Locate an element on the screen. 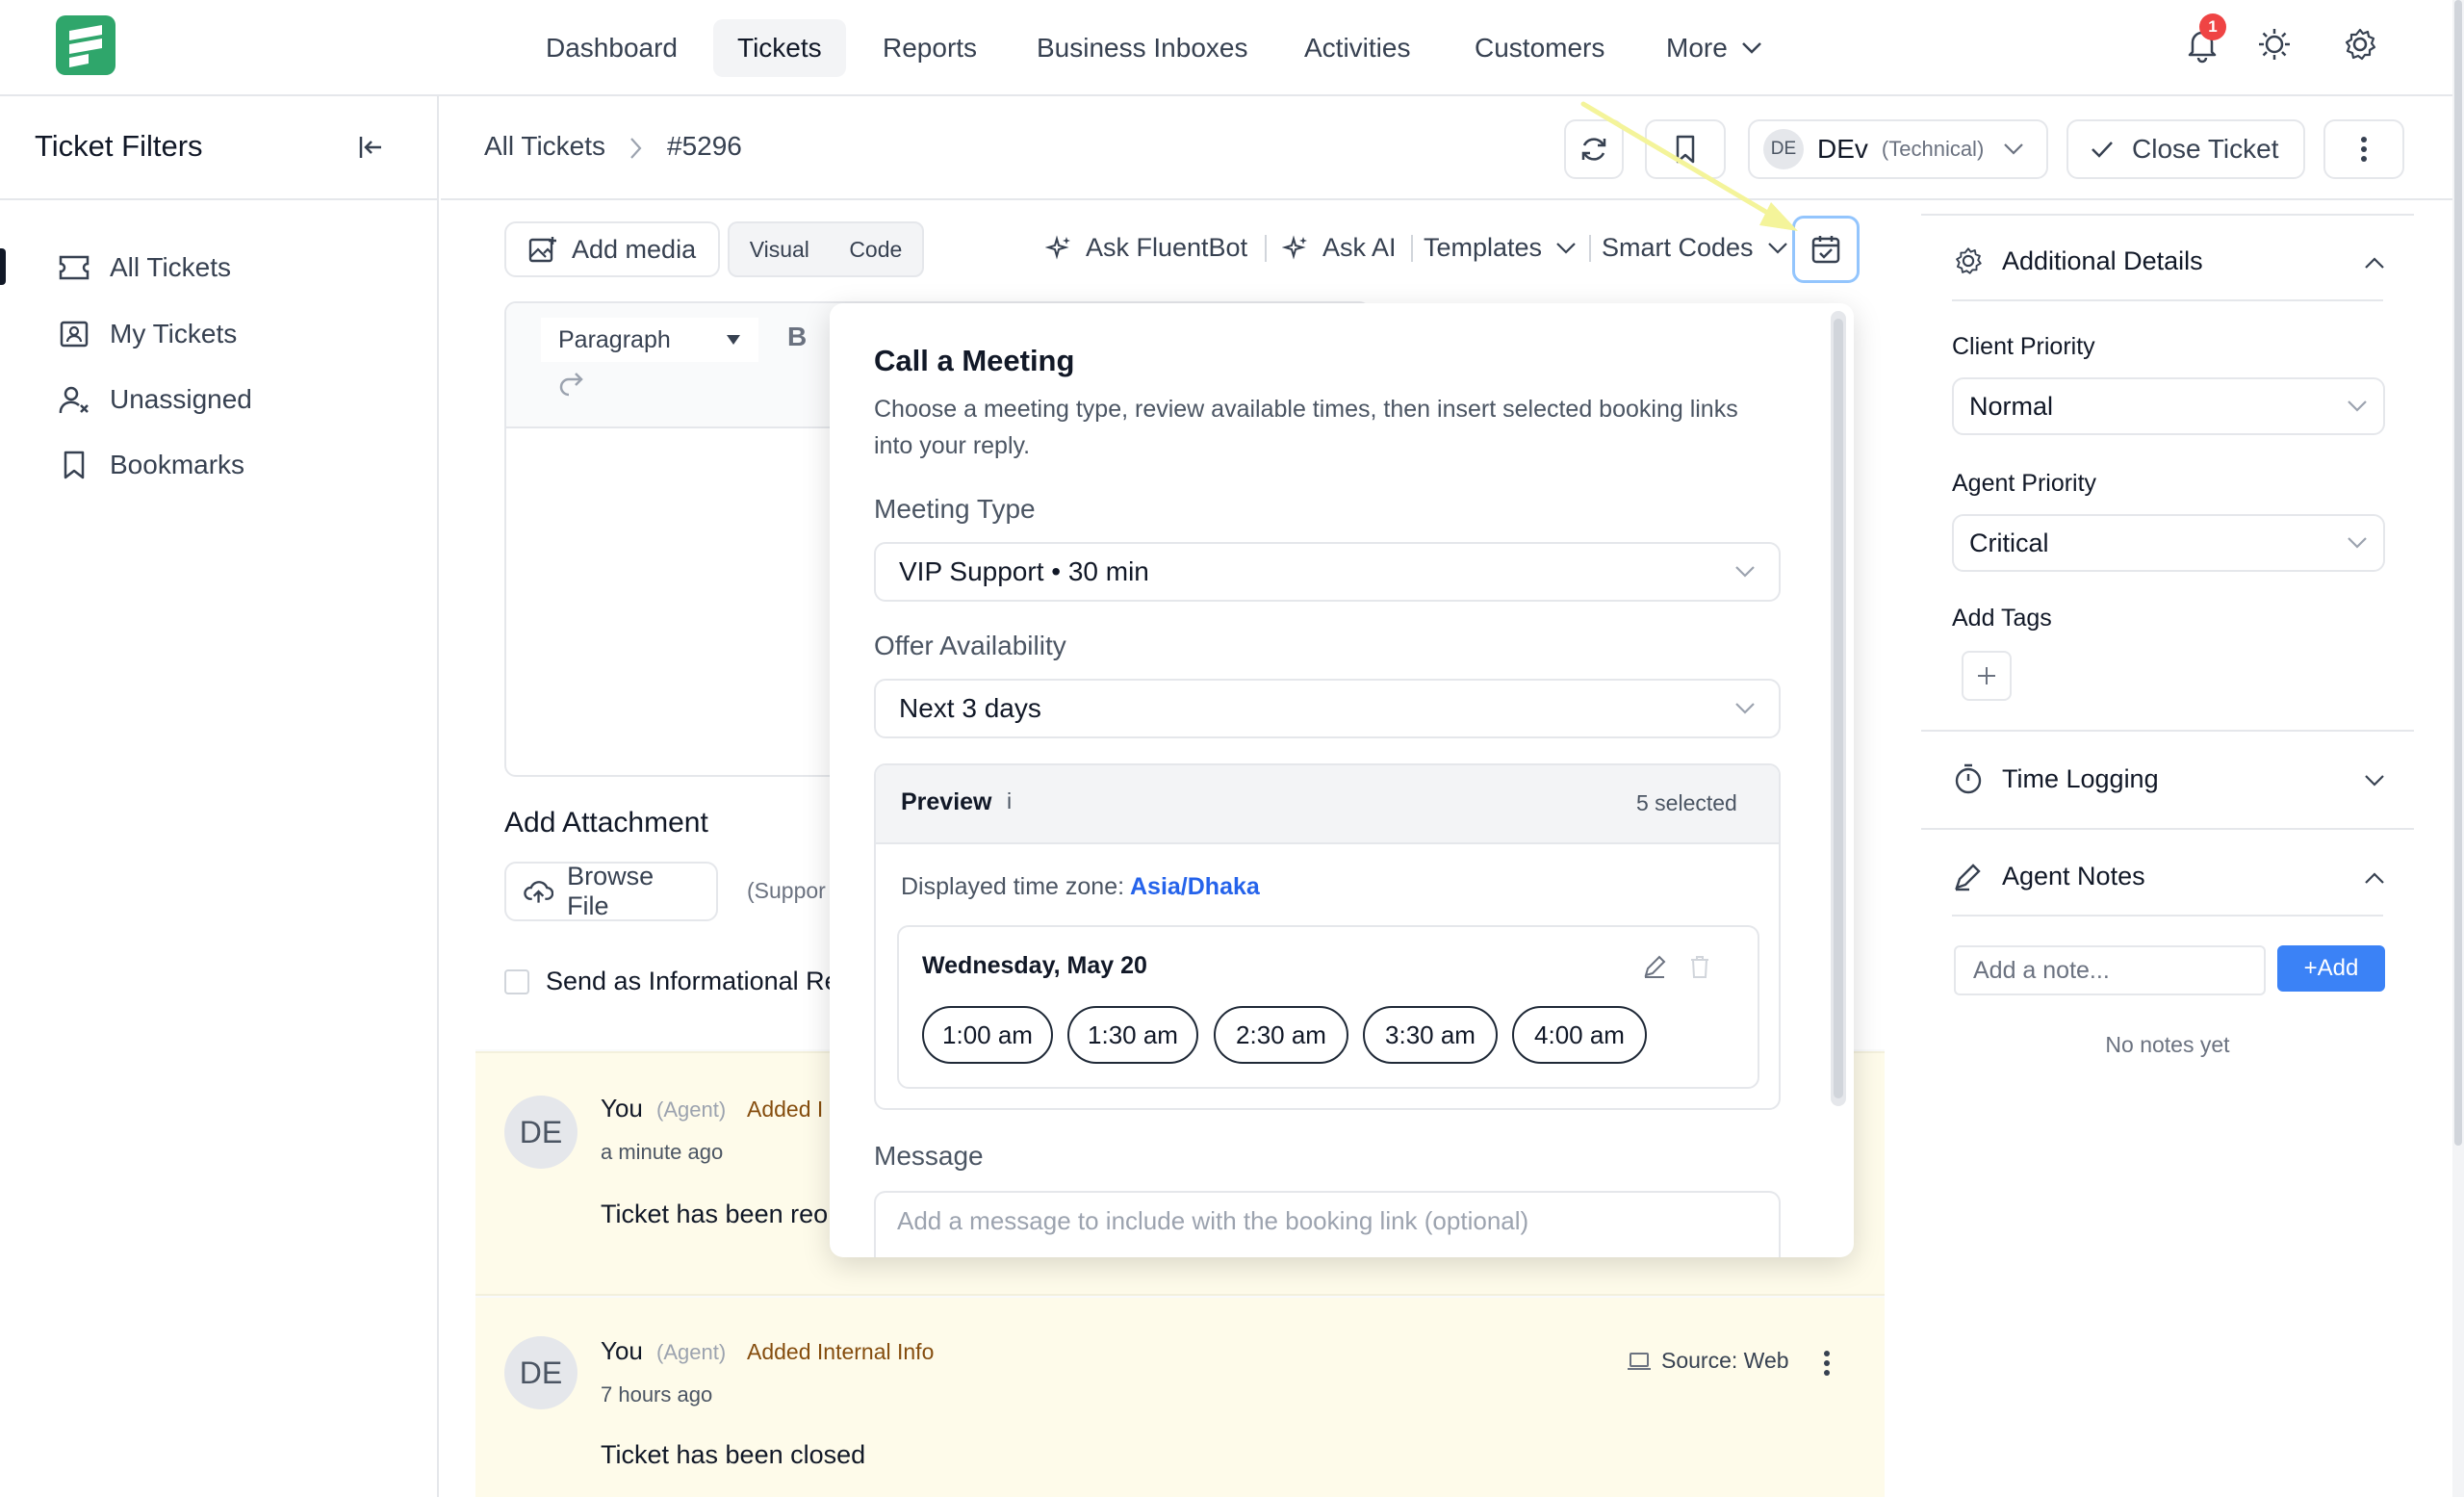 The width and height of the screenshot is (2464, 1497). page-scrollbar is located at coordinates (2458, 748).